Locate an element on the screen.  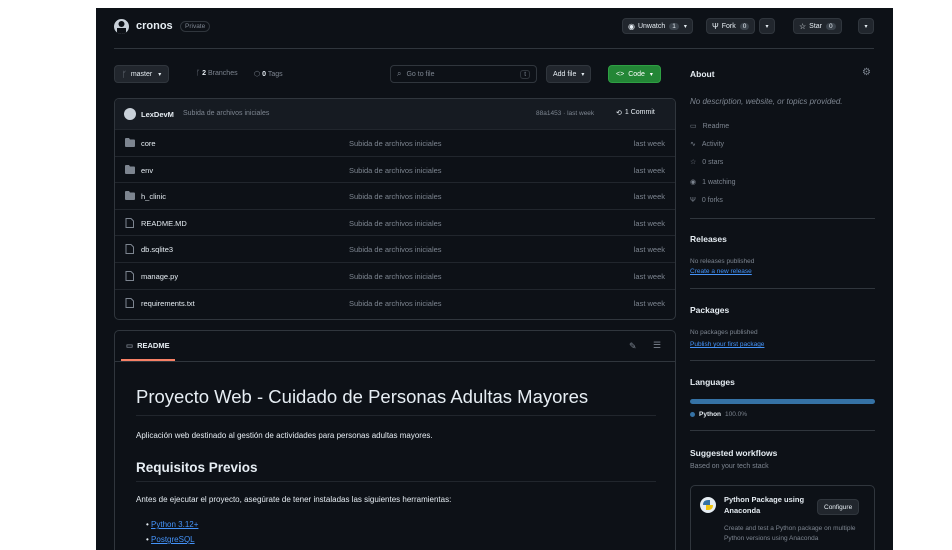
tags-link: ⬡ 0 Tags is located at coordinates (268, 74).